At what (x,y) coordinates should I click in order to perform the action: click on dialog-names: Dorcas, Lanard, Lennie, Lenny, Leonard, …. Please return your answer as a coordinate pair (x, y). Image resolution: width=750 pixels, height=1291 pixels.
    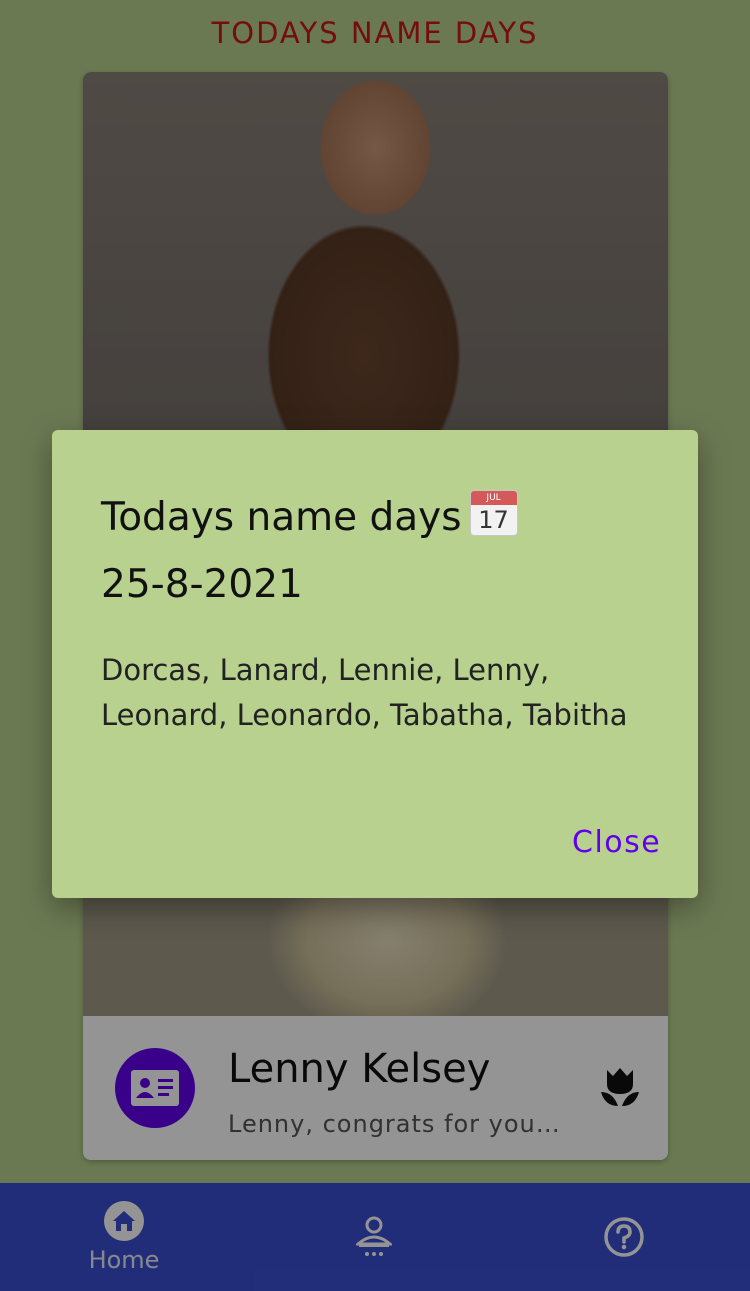
    Looking at the image, I should click on (364, 692).